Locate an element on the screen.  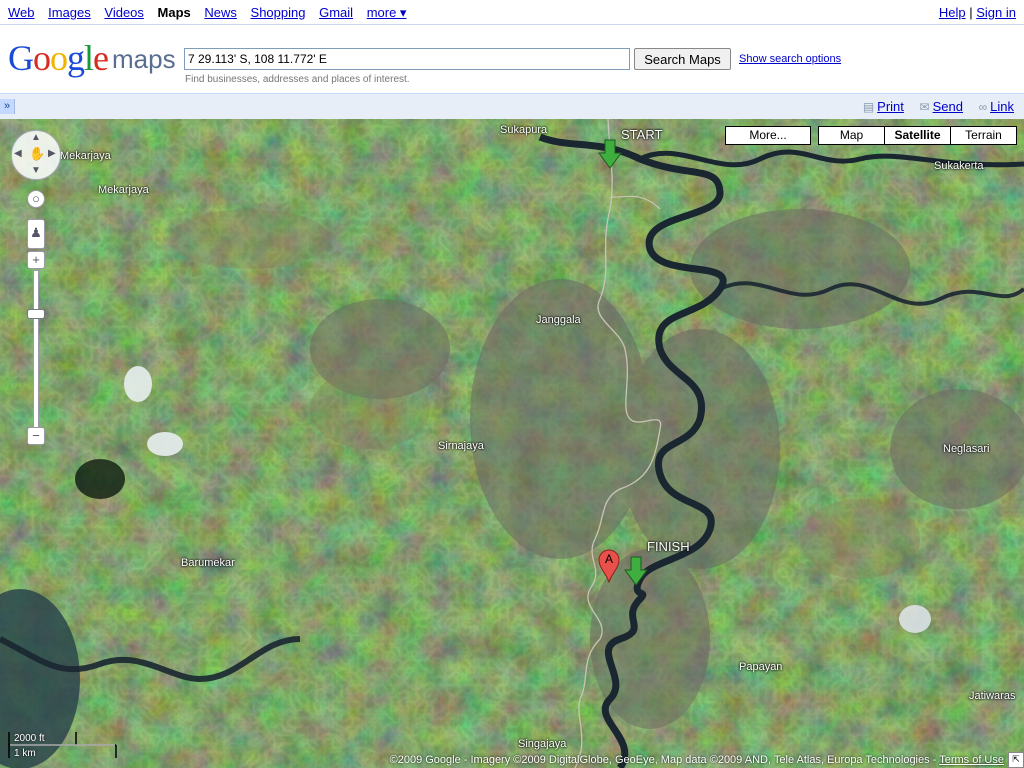
map-toolbar: » ▤ Print ✉ Send ∞ Link is located at coordinates (512, 106).